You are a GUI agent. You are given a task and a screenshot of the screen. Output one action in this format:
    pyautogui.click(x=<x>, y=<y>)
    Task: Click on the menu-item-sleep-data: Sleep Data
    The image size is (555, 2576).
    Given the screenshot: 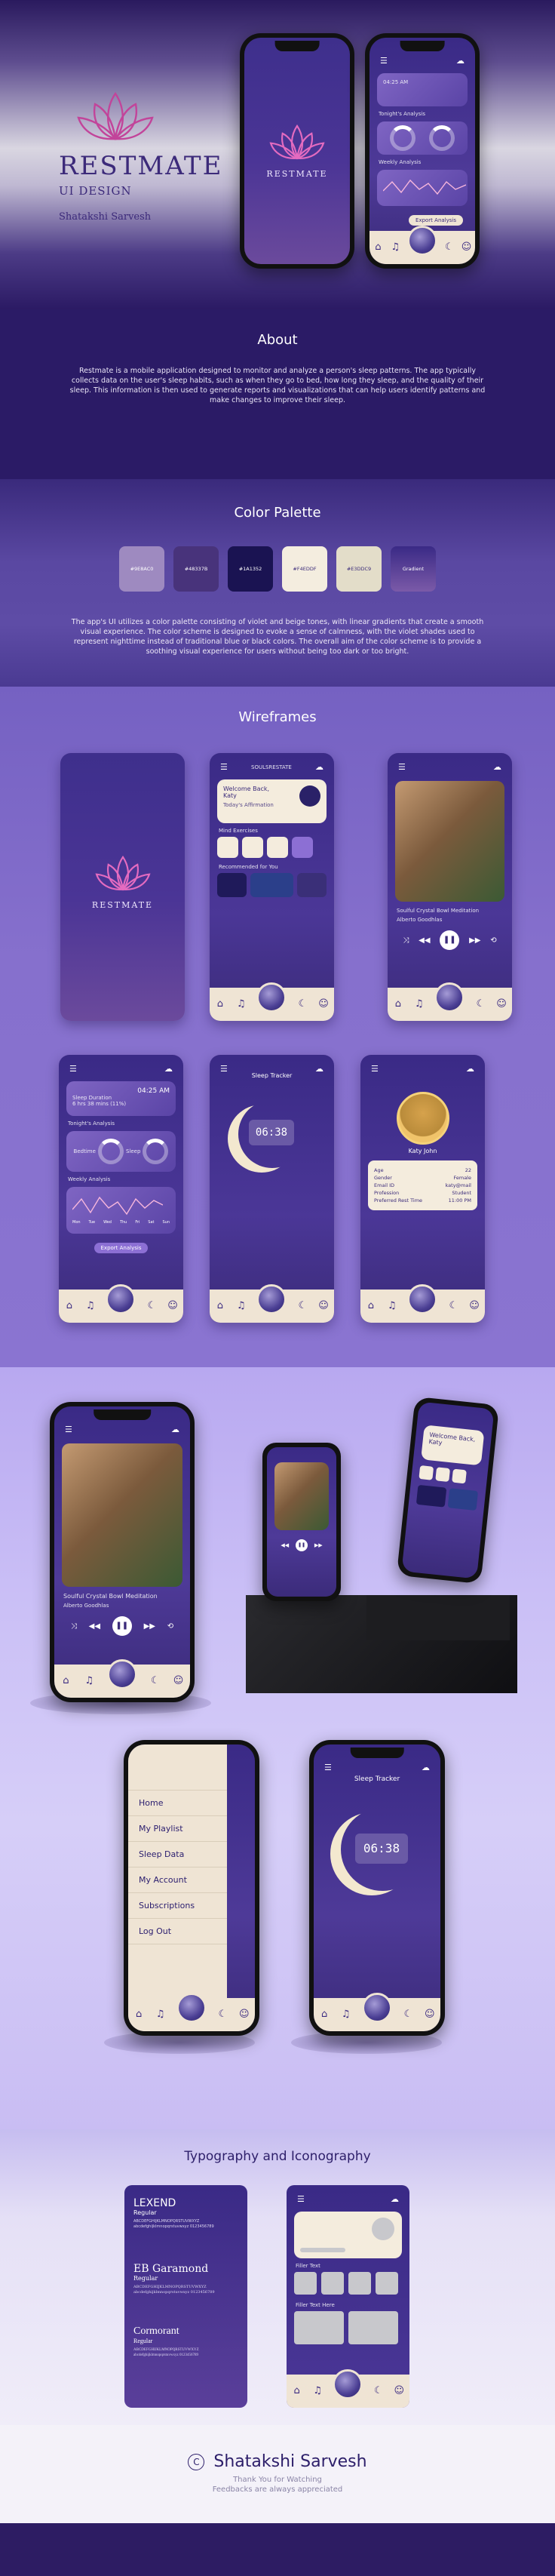 What is the action you would take?
    pyautogui.click(x=178, y=1854)
    